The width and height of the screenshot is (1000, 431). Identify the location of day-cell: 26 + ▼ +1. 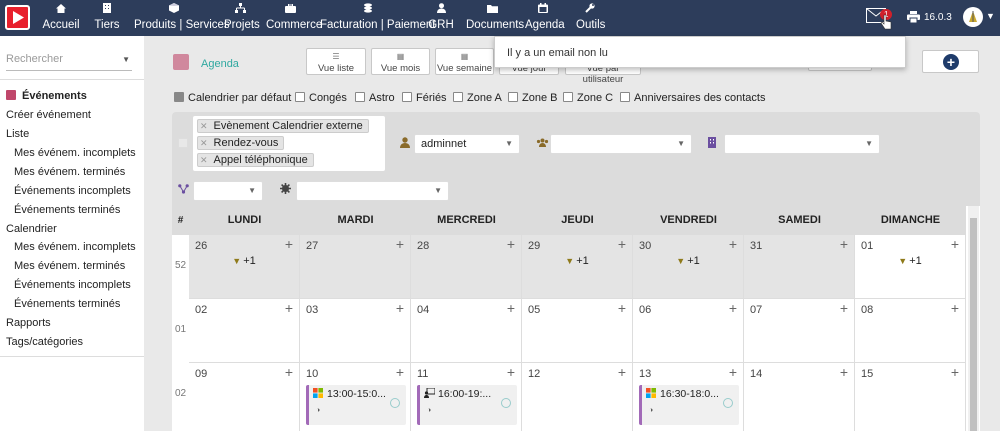
(244, 267).